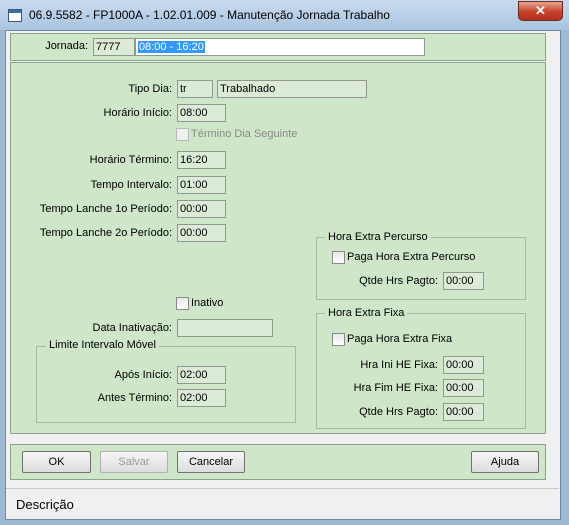  What do you see at coordinates (105, 233) in the screenshot?
I see `tempo-lanche-2-label: Tempo Lanche 2o Período:` at bounding box center [105, 233].